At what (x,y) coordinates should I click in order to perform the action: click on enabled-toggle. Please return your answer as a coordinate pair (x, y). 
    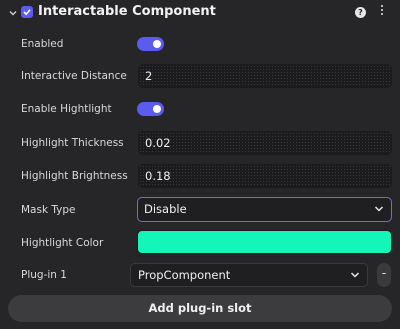
    Looking at the image, I should click on (150, 44).